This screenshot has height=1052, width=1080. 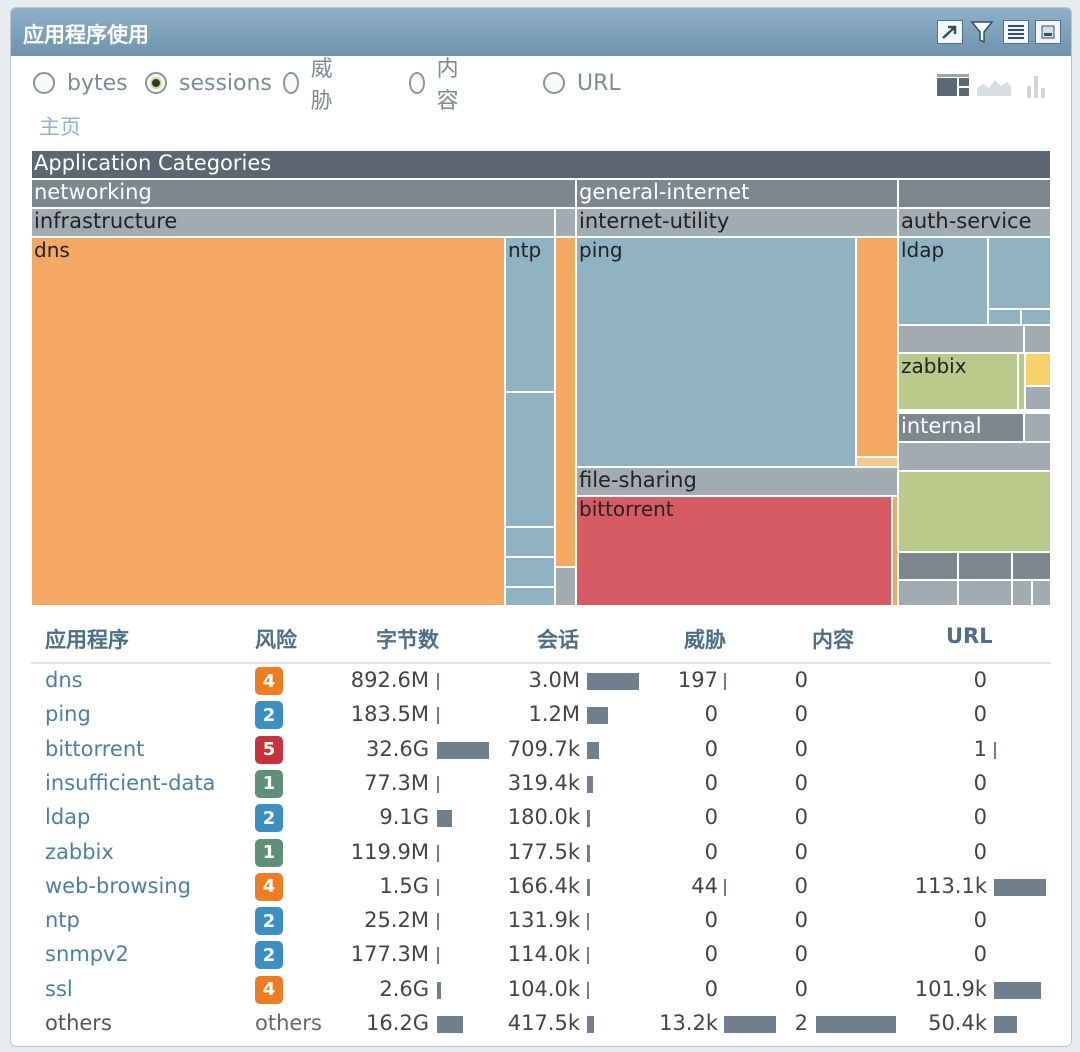 I want to click on table-row: others others 16.2G 417.5k 13.2k 2 50.4k, so click(x=541, y=1024).